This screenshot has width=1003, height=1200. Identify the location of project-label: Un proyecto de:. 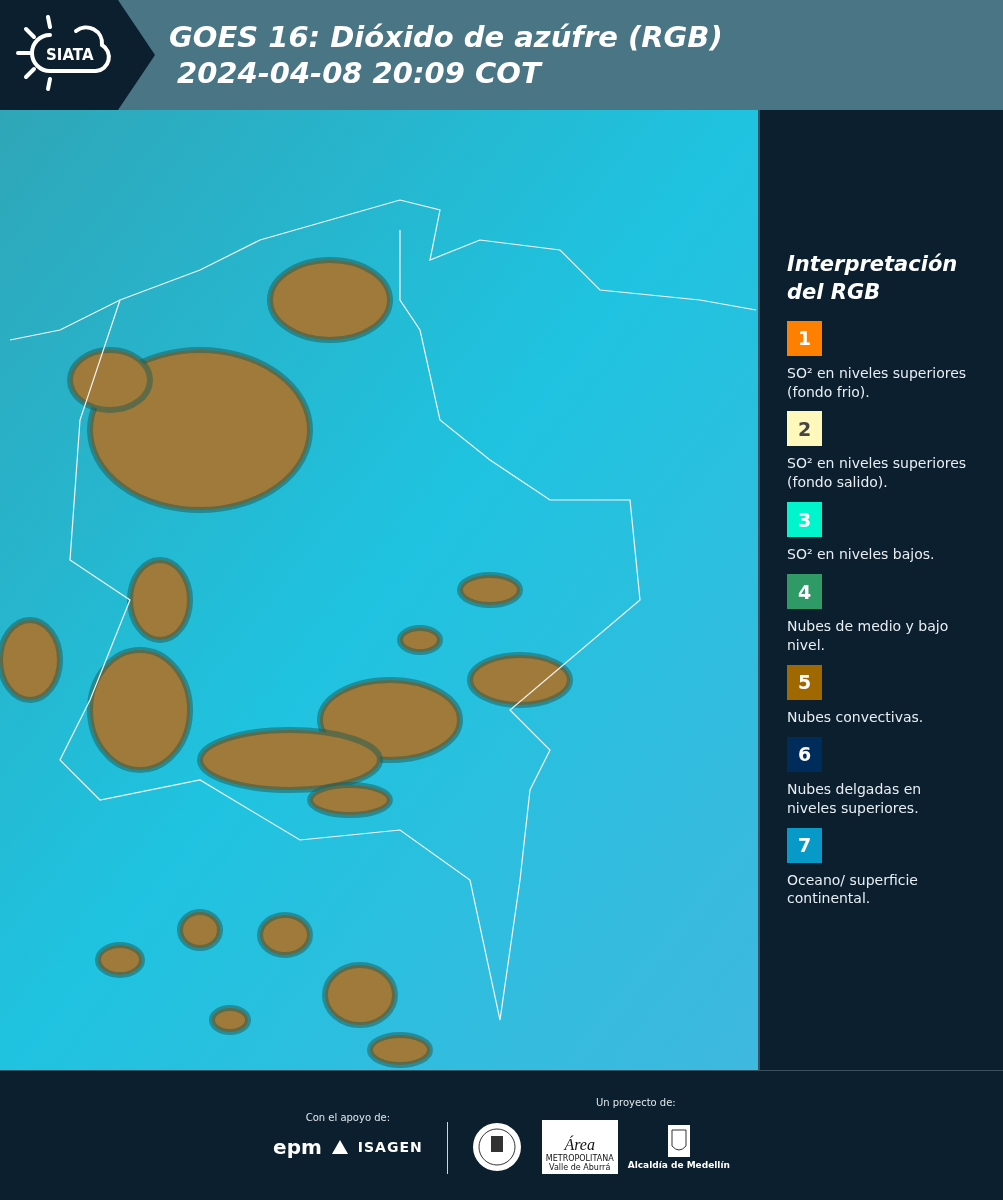
(635, 1102).